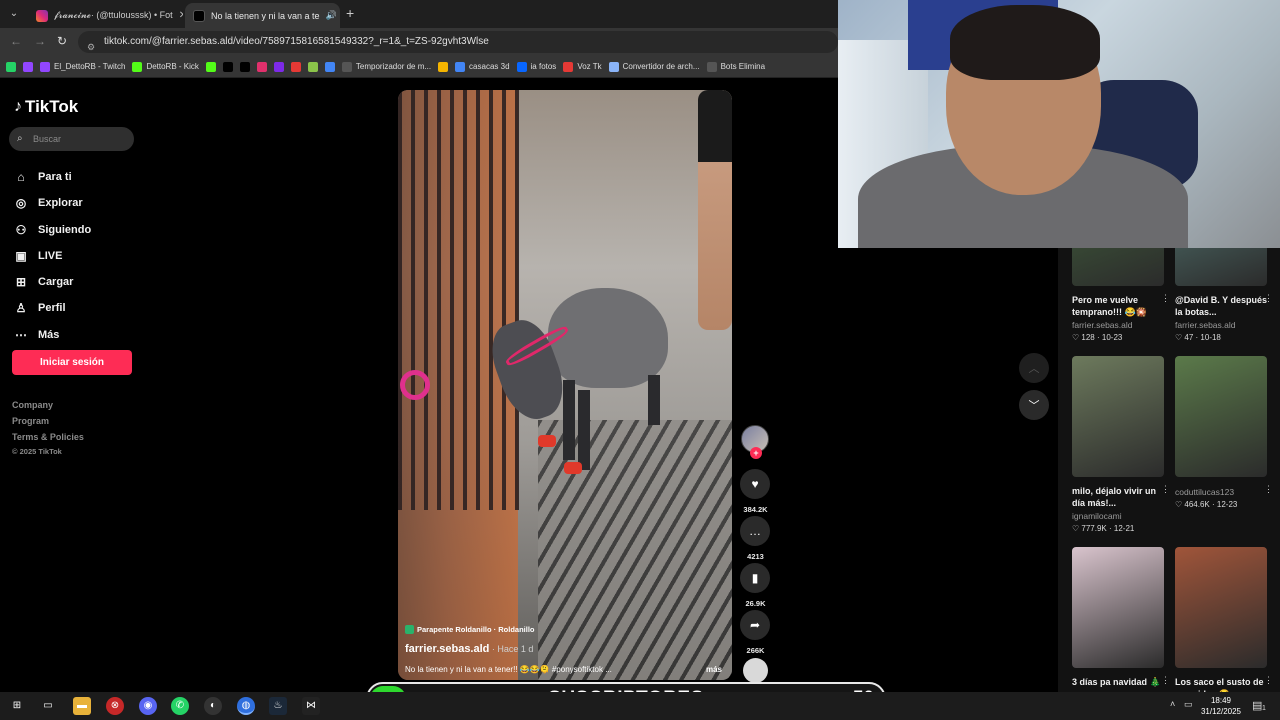  Describe the element at coordinates (735, 66) in the screenshot. I see `bookmark-item: Bots Elimina` at that location.